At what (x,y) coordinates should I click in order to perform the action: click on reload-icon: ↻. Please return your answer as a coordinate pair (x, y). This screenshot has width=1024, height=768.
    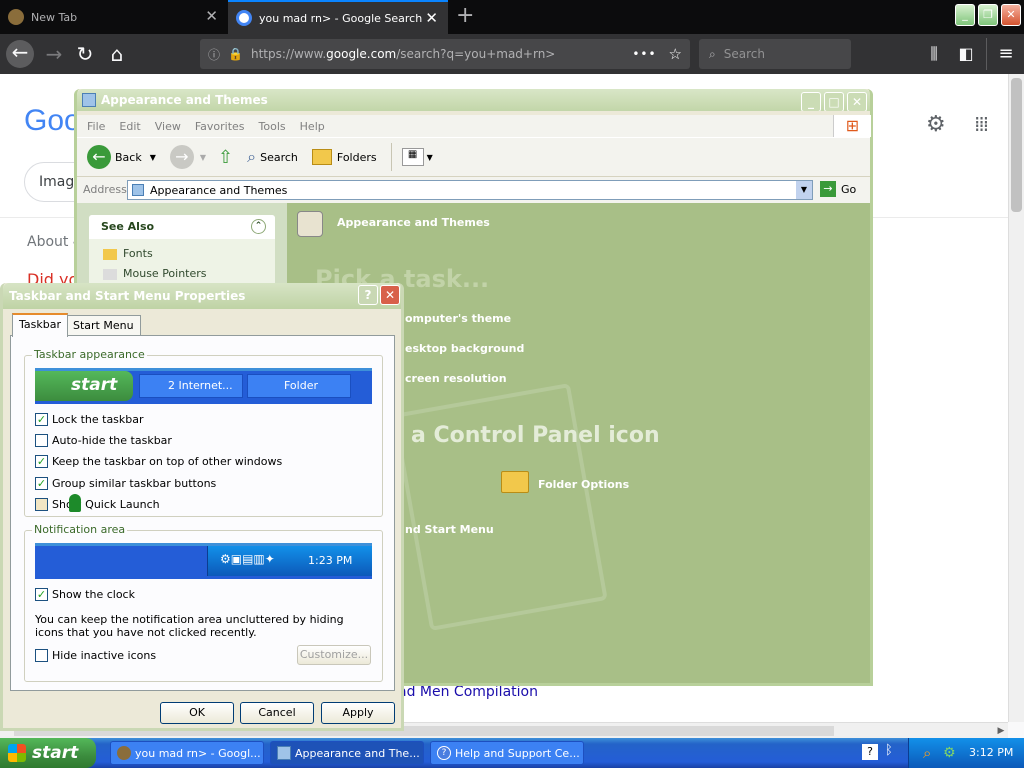
    Looking at the image, I should click on (85, 54).